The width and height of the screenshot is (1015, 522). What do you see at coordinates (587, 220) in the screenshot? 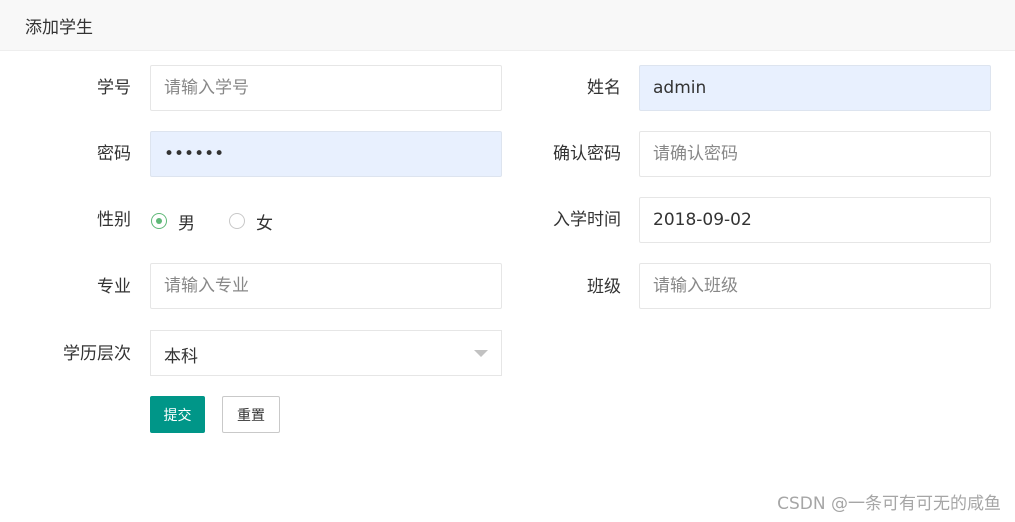
I see `enroll-date-label: 入学时间` at bounding box center [587, 220].